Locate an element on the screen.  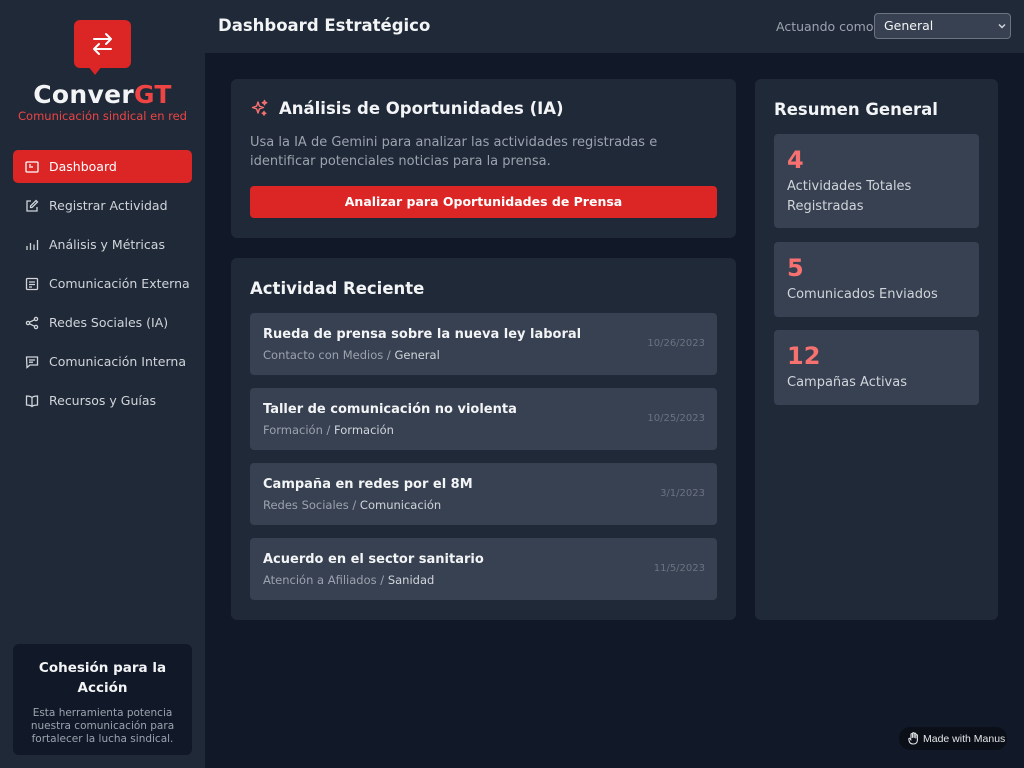
activity-category: Formación is located at coordinates (293, 430).